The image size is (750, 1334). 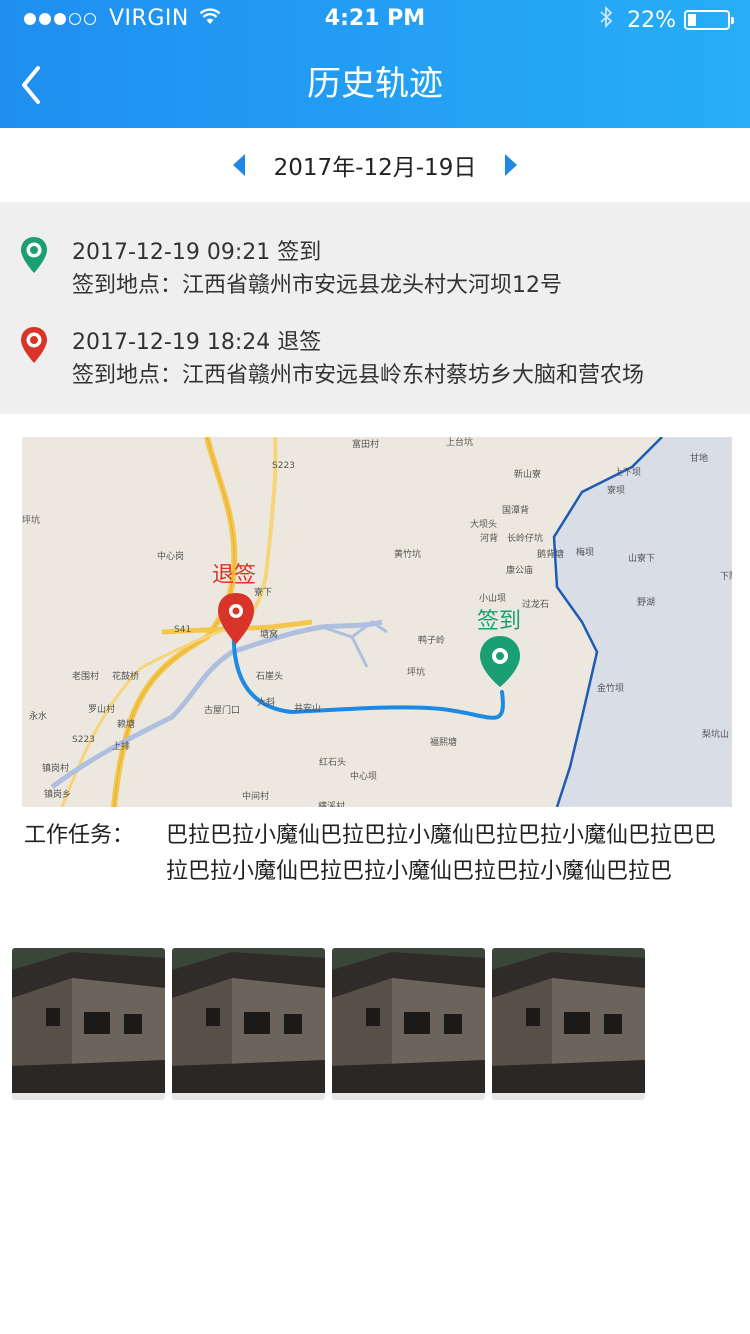 What do you see at coordinates (222, 711) in the screenshot?
I see `map-place-label: 古屋门口` at bounding box center [222, 711].